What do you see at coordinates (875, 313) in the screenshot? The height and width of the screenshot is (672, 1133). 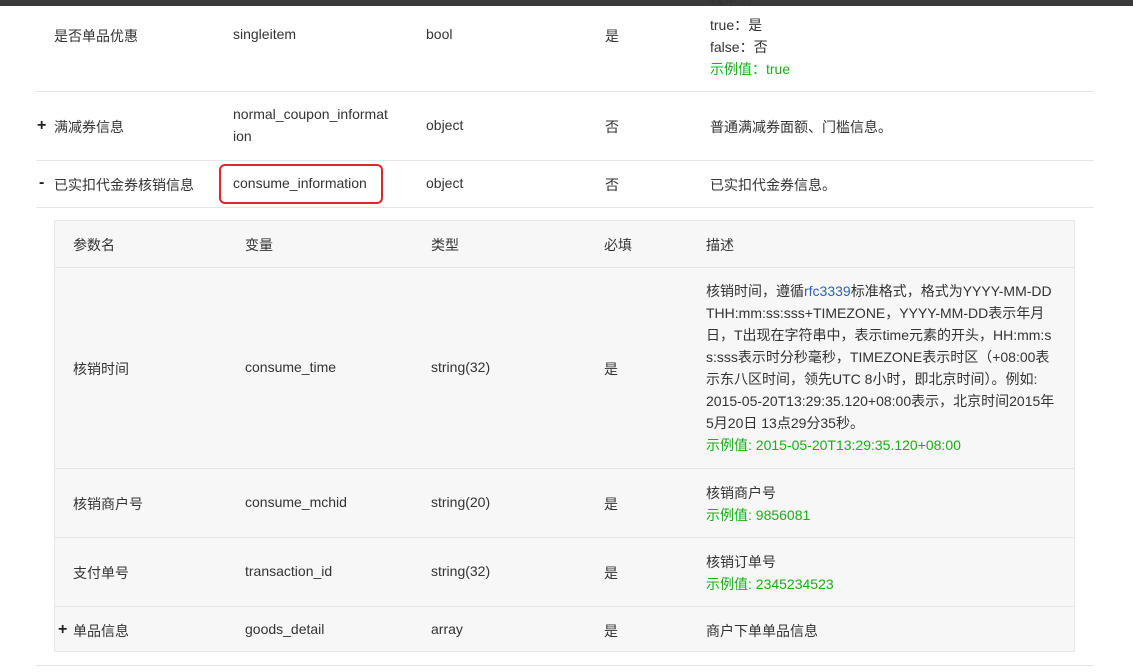 I see `param-desc-line: THH:mm:ss:sss+TIMEZONE，YYYY-MM-DD表示年月` at bounding box center [875, 313].